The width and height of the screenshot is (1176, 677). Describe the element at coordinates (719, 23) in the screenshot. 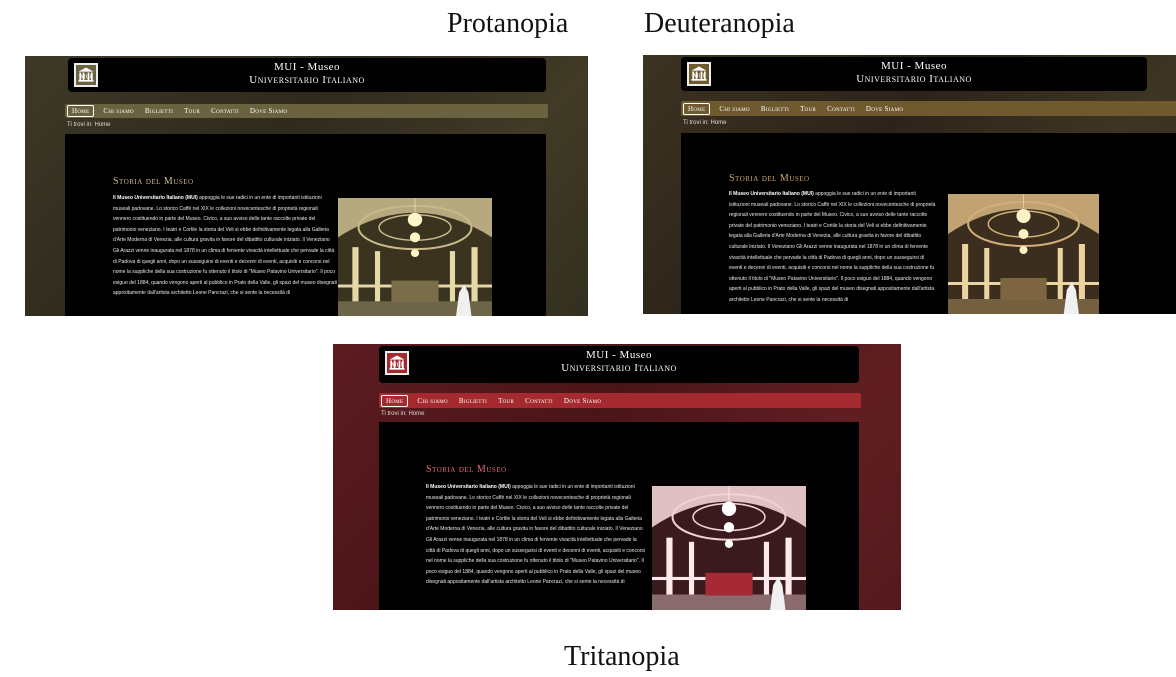

I see `caption-deuteranopia: Deuteranopia` at that location.